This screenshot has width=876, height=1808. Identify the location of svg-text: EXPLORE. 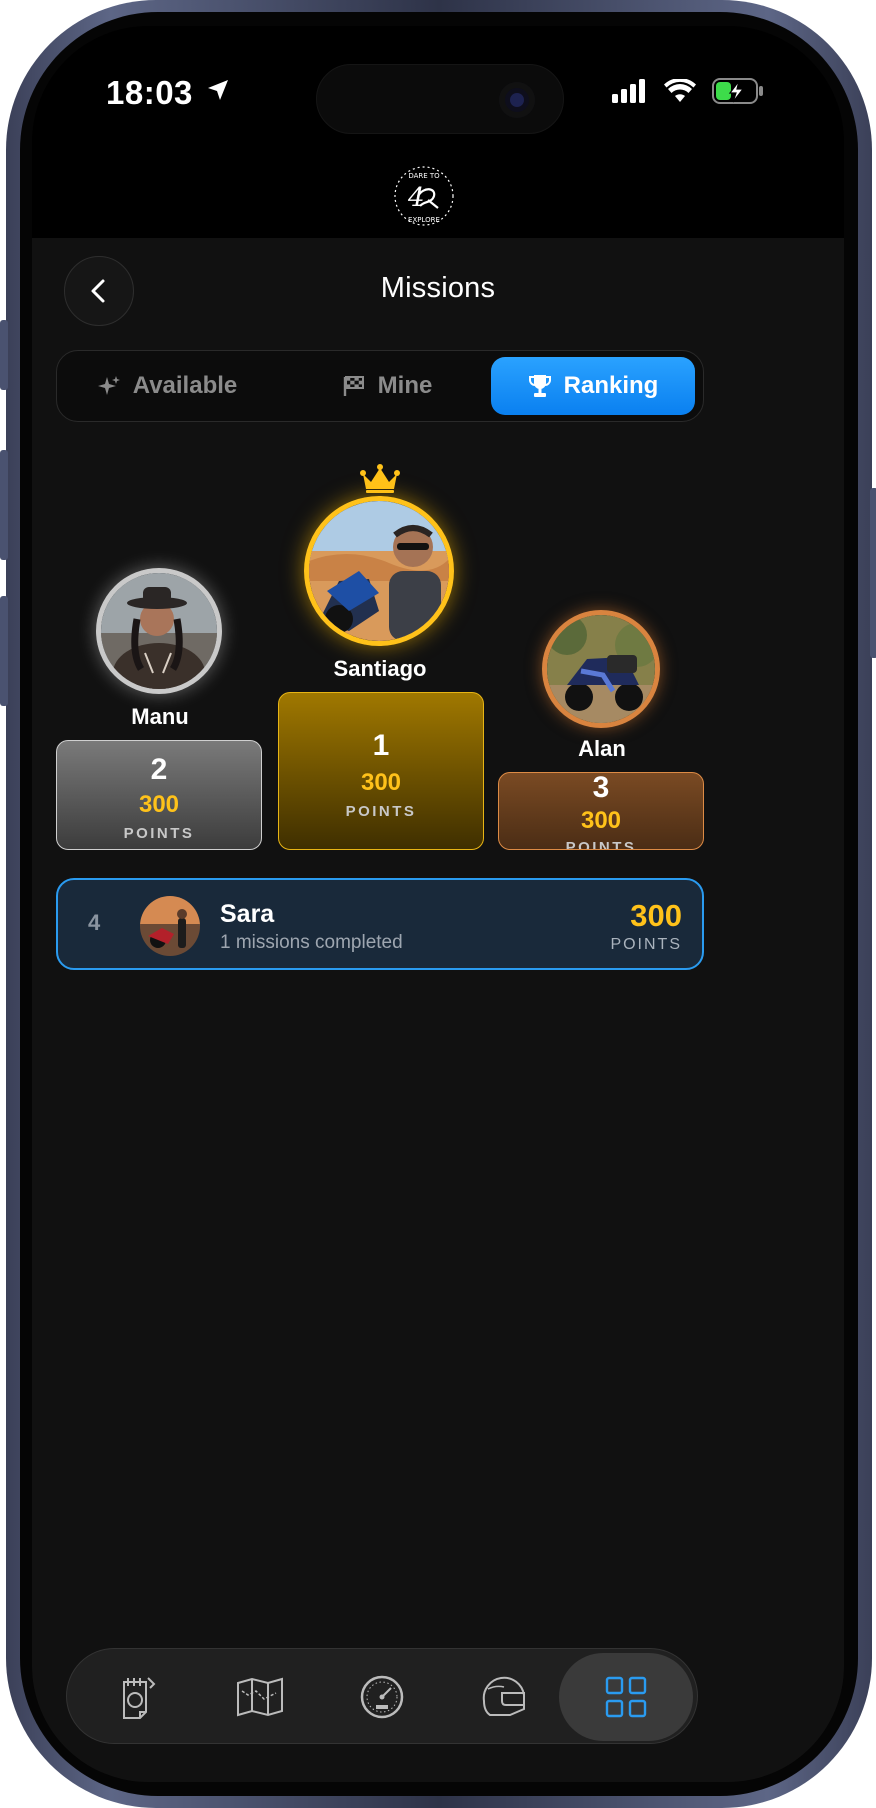
(424, 220).